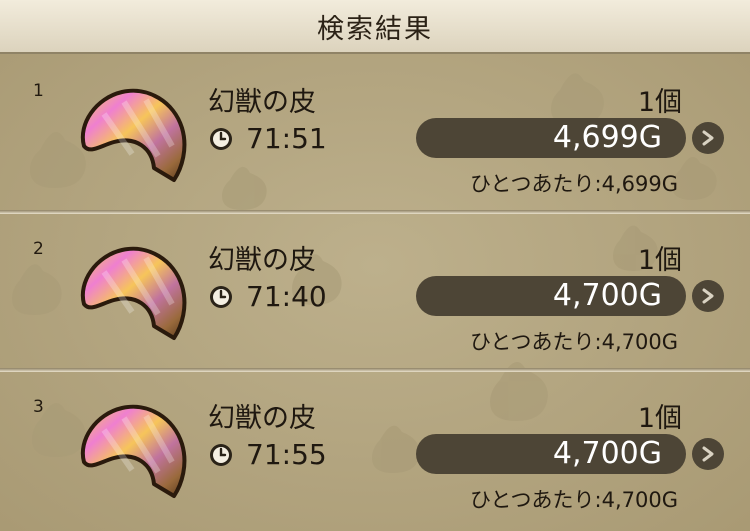 The width and height of the screenshot is (750, 531). I want to click on unit-price: ひとつあたり:4,699G, so click(574, 184).